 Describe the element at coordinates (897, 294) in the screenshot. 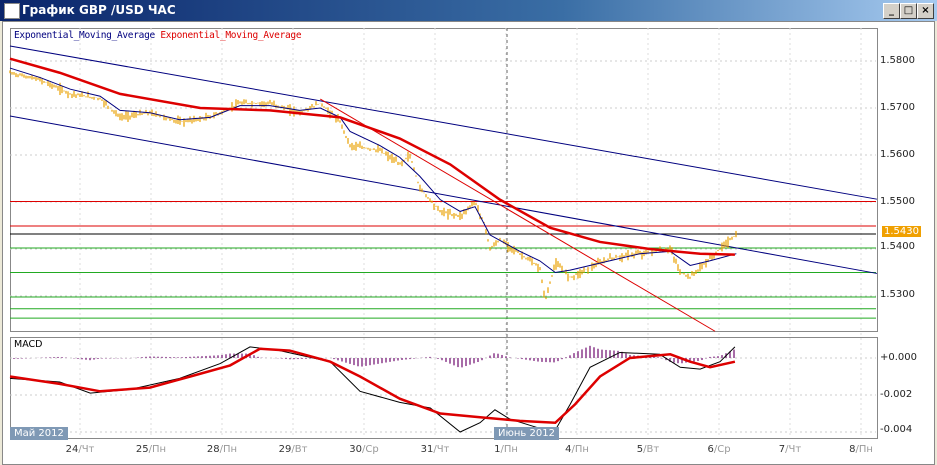

I see `price-label: 1.5300` at that location.